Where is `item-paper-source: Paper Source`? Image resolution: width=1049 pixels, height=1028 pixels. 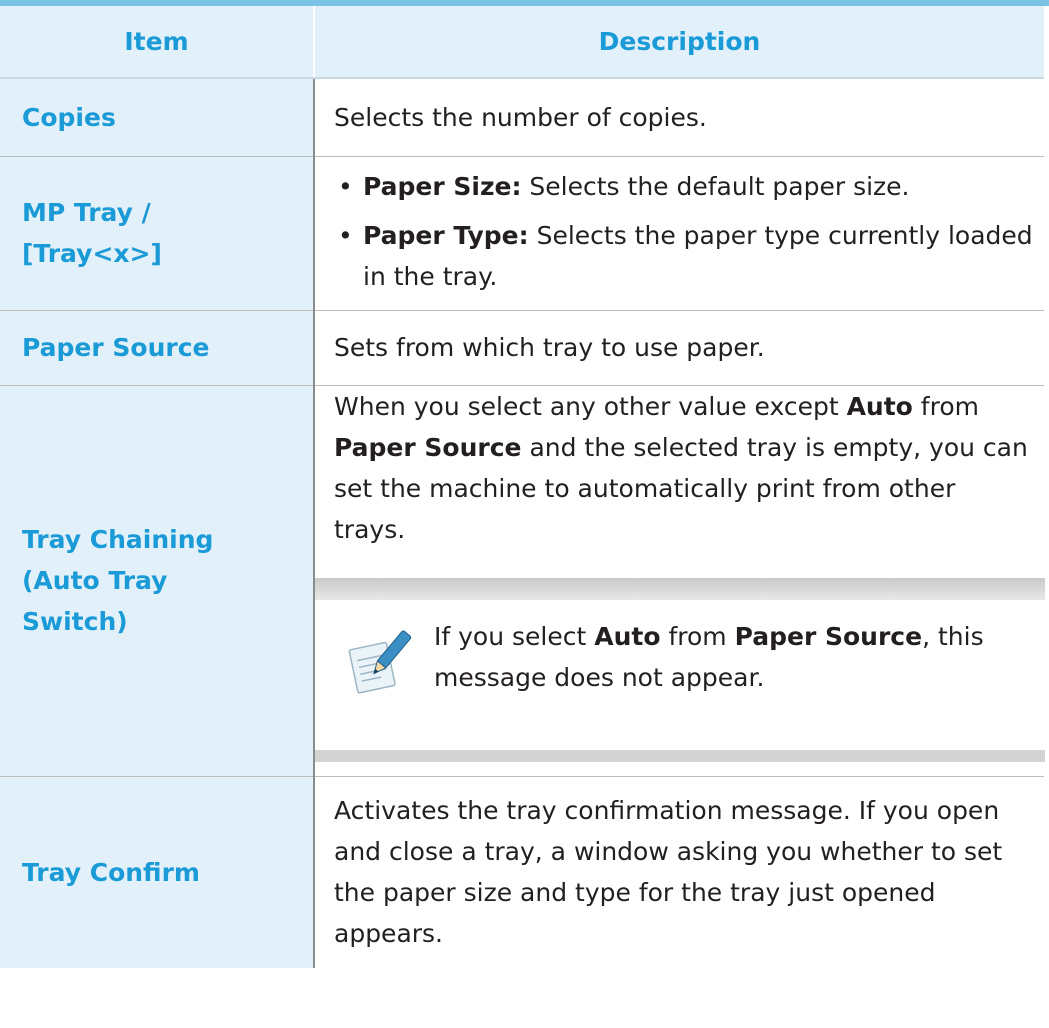
item-paper-source: Paper Source is located at coordinates (157, 348).